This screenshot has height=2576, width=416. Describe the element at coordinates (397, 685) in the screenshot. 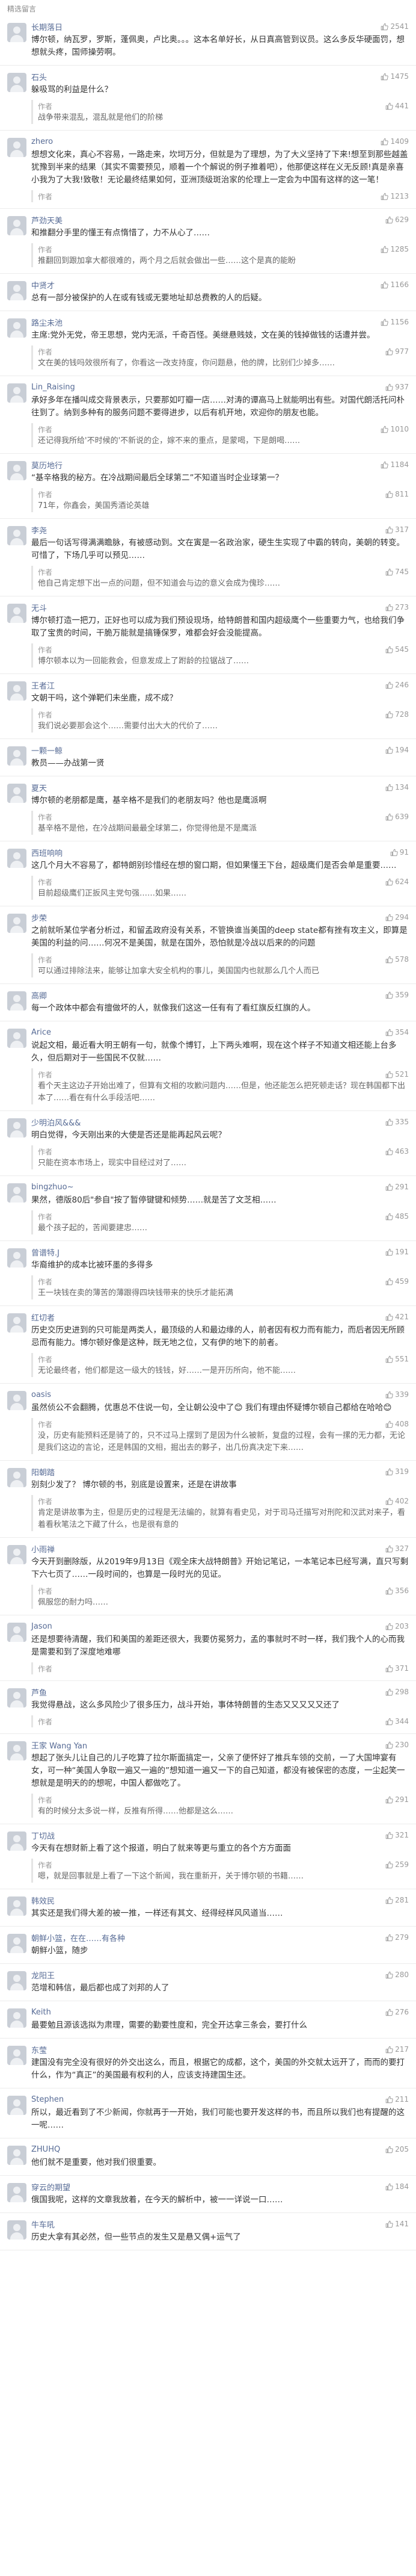

I see `like-button: 246` at that location.